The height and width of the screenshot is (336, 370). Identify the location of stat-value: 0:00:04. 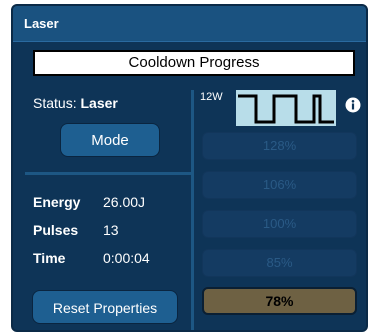
(126, 258).